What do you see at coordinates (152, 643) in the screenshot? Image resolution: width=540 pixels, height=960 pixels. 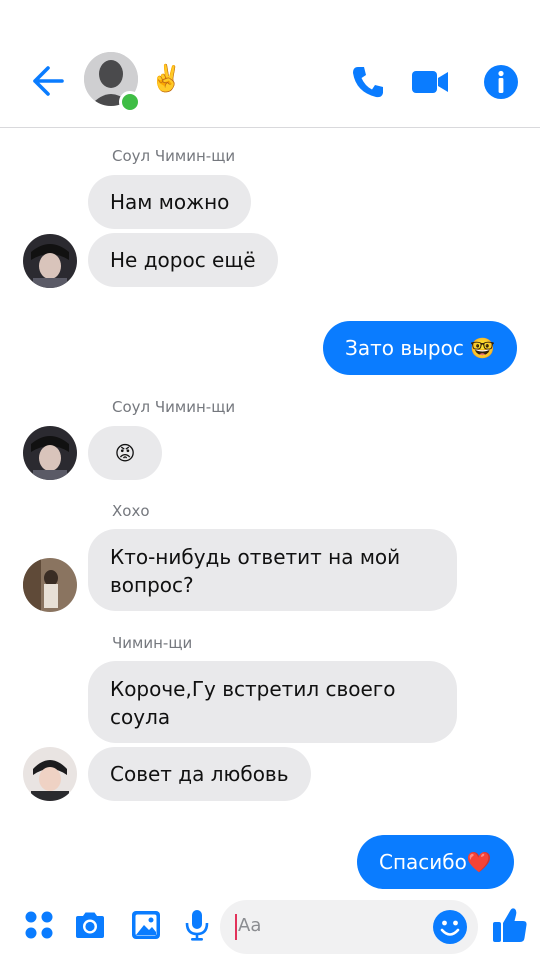 I see `sender-name: Чимин-щи` at bounding box center [152, 643].